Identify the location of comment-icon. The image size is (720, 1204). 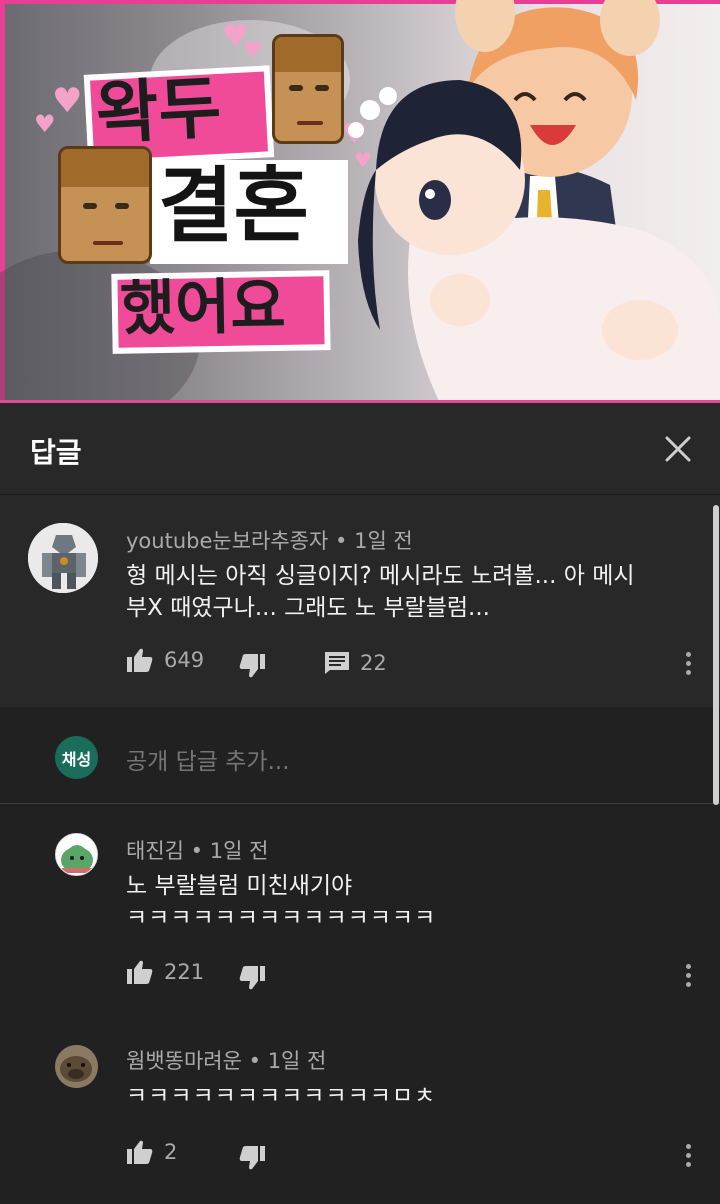
(337, 663).